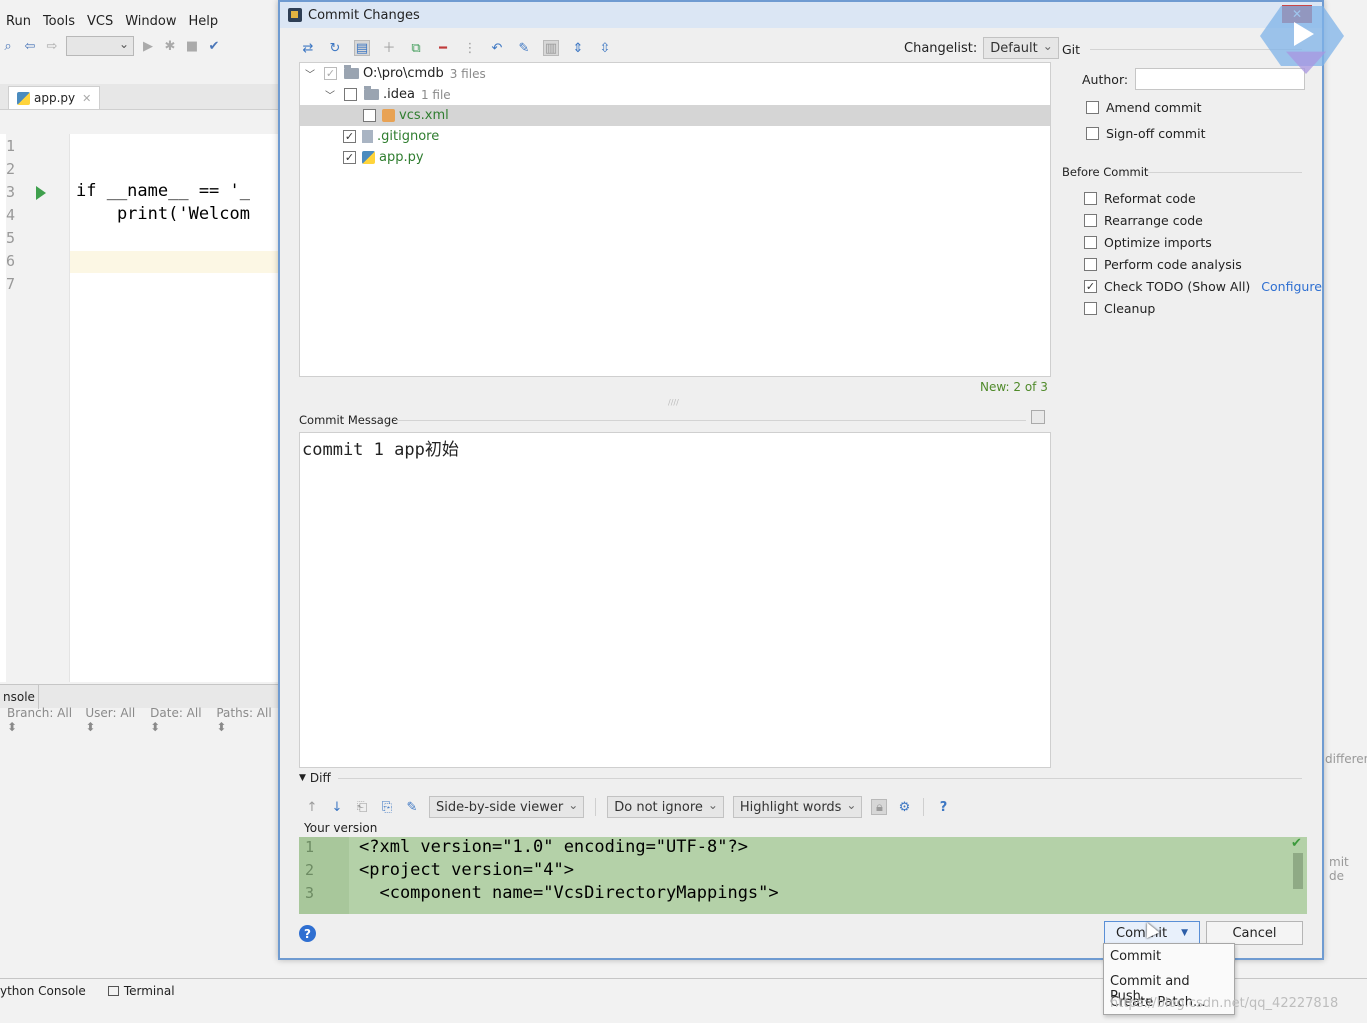 The image size is (1367, 1023). Describe the element at coordinates (315, 778) in the screenshot. I see `diff-section-header: ▼ Diff` at that location.